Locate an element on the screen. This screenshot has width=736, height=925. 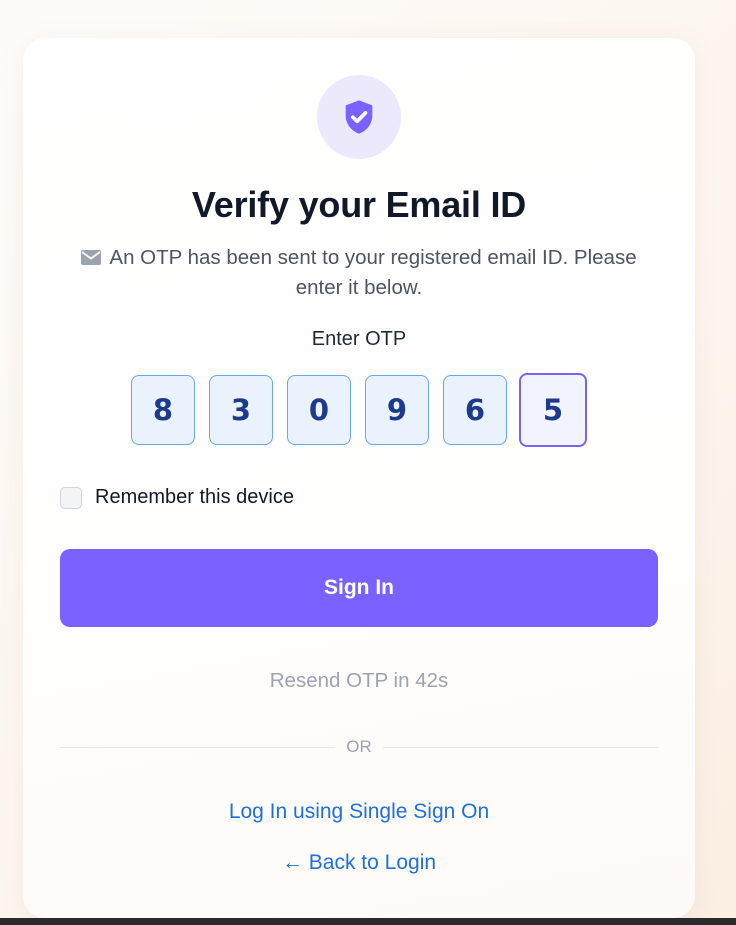
otp-digit-5: 6 is located at coordinates (475, 410).